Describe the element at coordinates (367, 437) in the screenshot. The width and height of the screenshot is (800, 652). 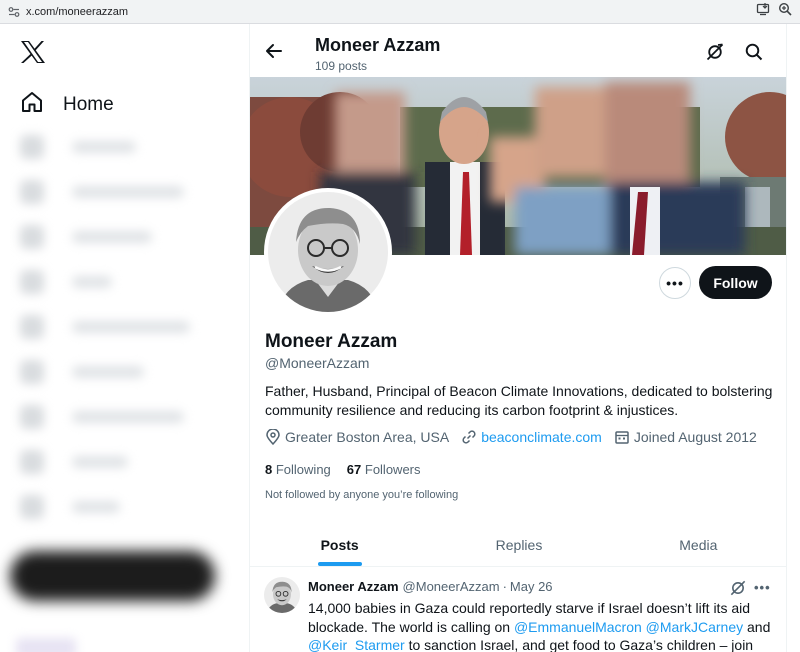
I see `location-text: Greater Boston Area, USA` at that location.